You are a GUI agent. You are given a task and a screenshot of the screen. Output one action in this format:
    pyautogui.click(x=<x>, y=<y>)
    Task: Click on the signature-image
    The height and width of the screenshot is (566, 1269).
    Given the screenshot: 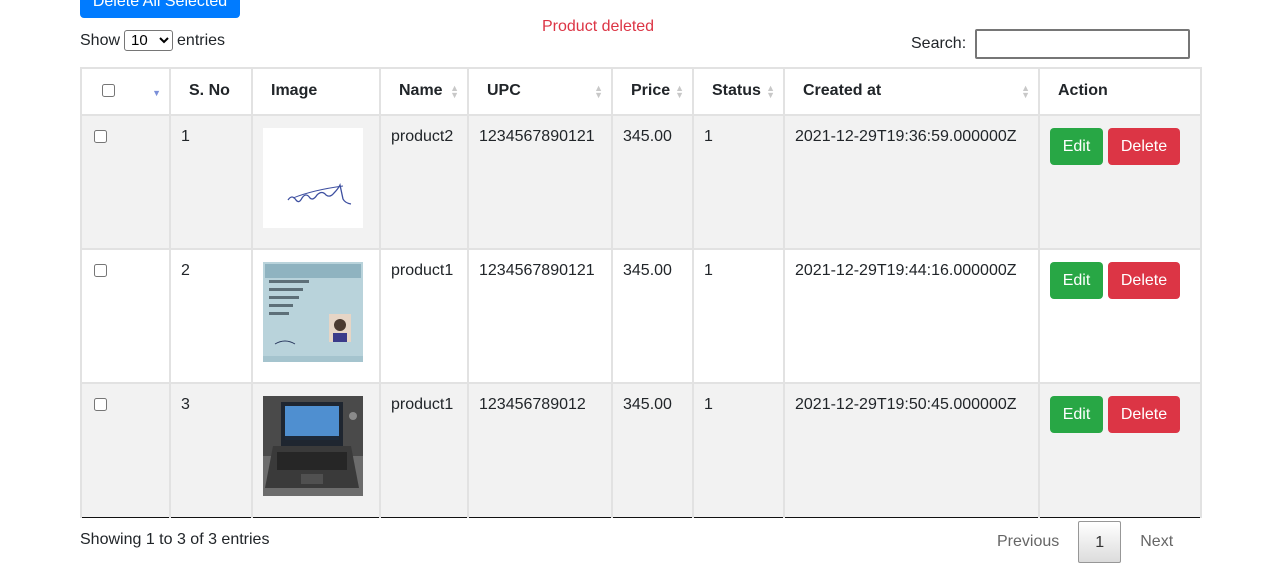 What is the action you would take?
    pyautogui.click(x=313, y=178)
    